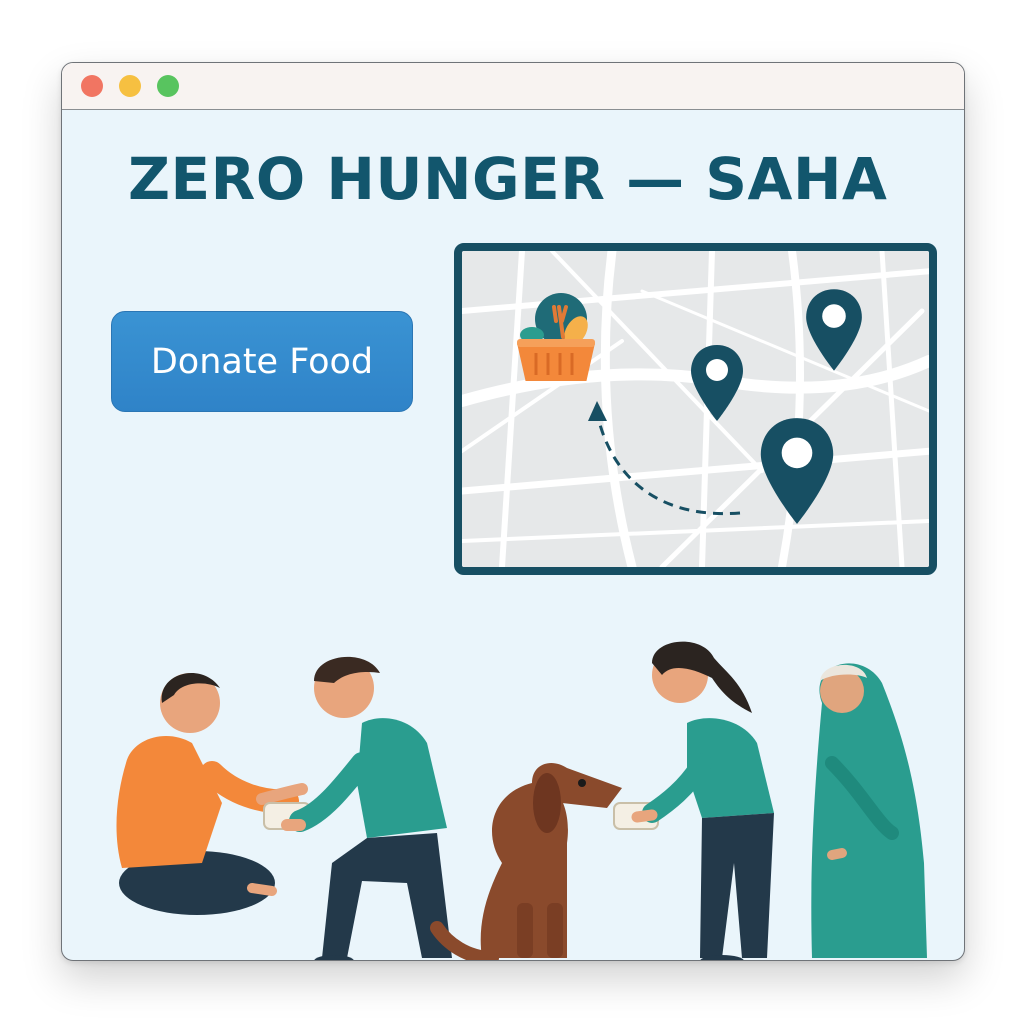 The image size is (1024, 1024). I want to click on title-bar, so click(513, 86).